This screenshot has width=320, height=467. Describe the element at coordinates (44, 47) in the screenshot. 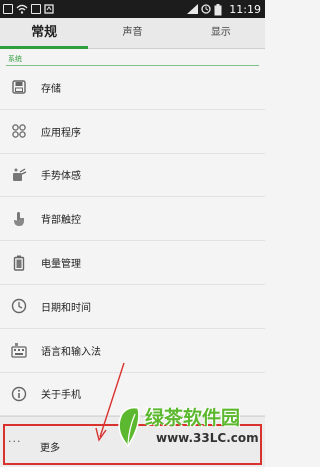

I see `active-tab-indicator` at that location.